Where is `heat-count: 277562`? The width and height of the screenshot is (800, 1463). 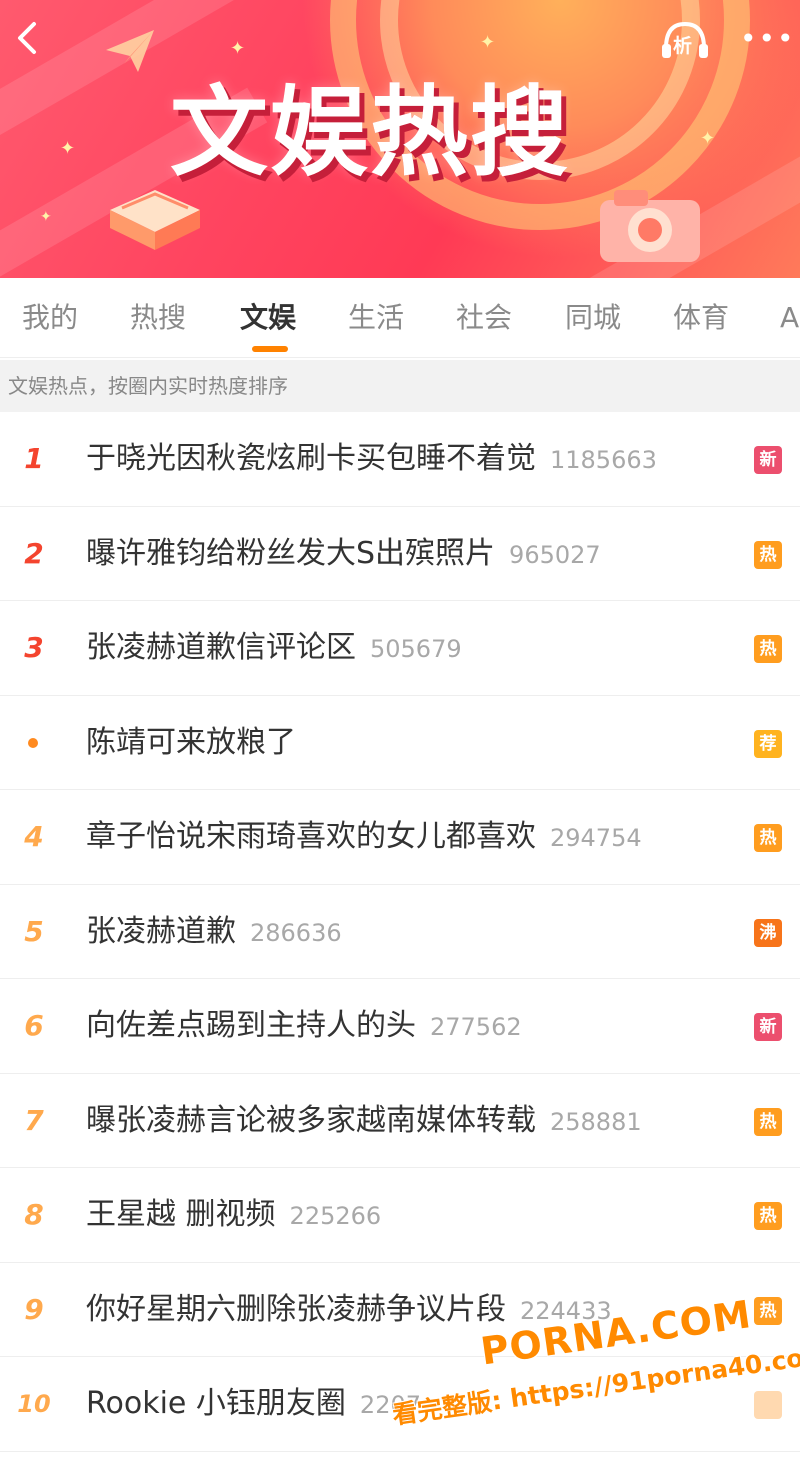 heat-count: 277562 is located at coordinates (476, 1027).